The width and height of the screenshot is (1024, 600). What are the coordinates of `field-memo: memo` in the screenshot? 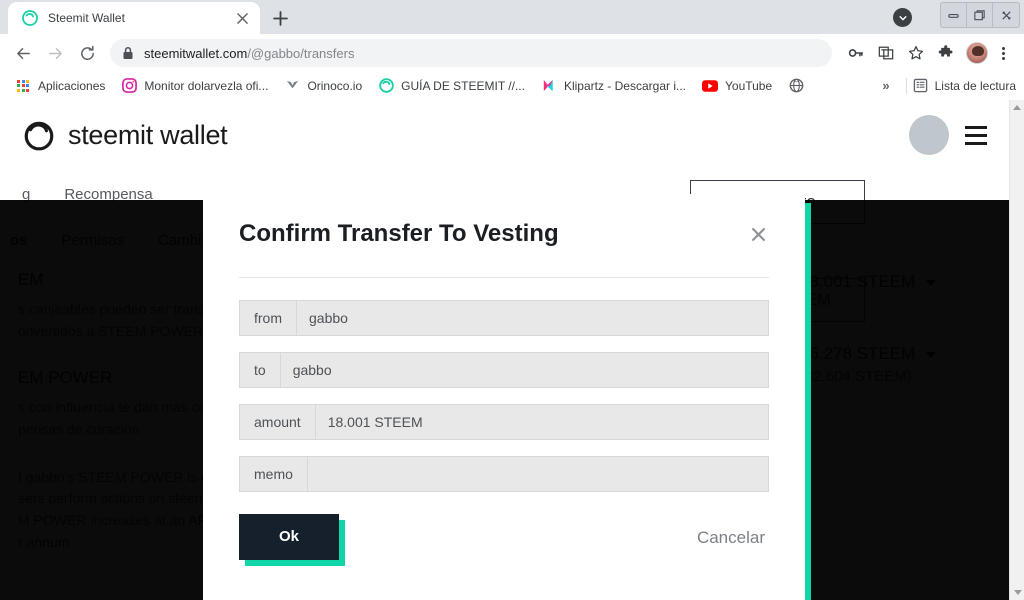 It's located at (504, 473).